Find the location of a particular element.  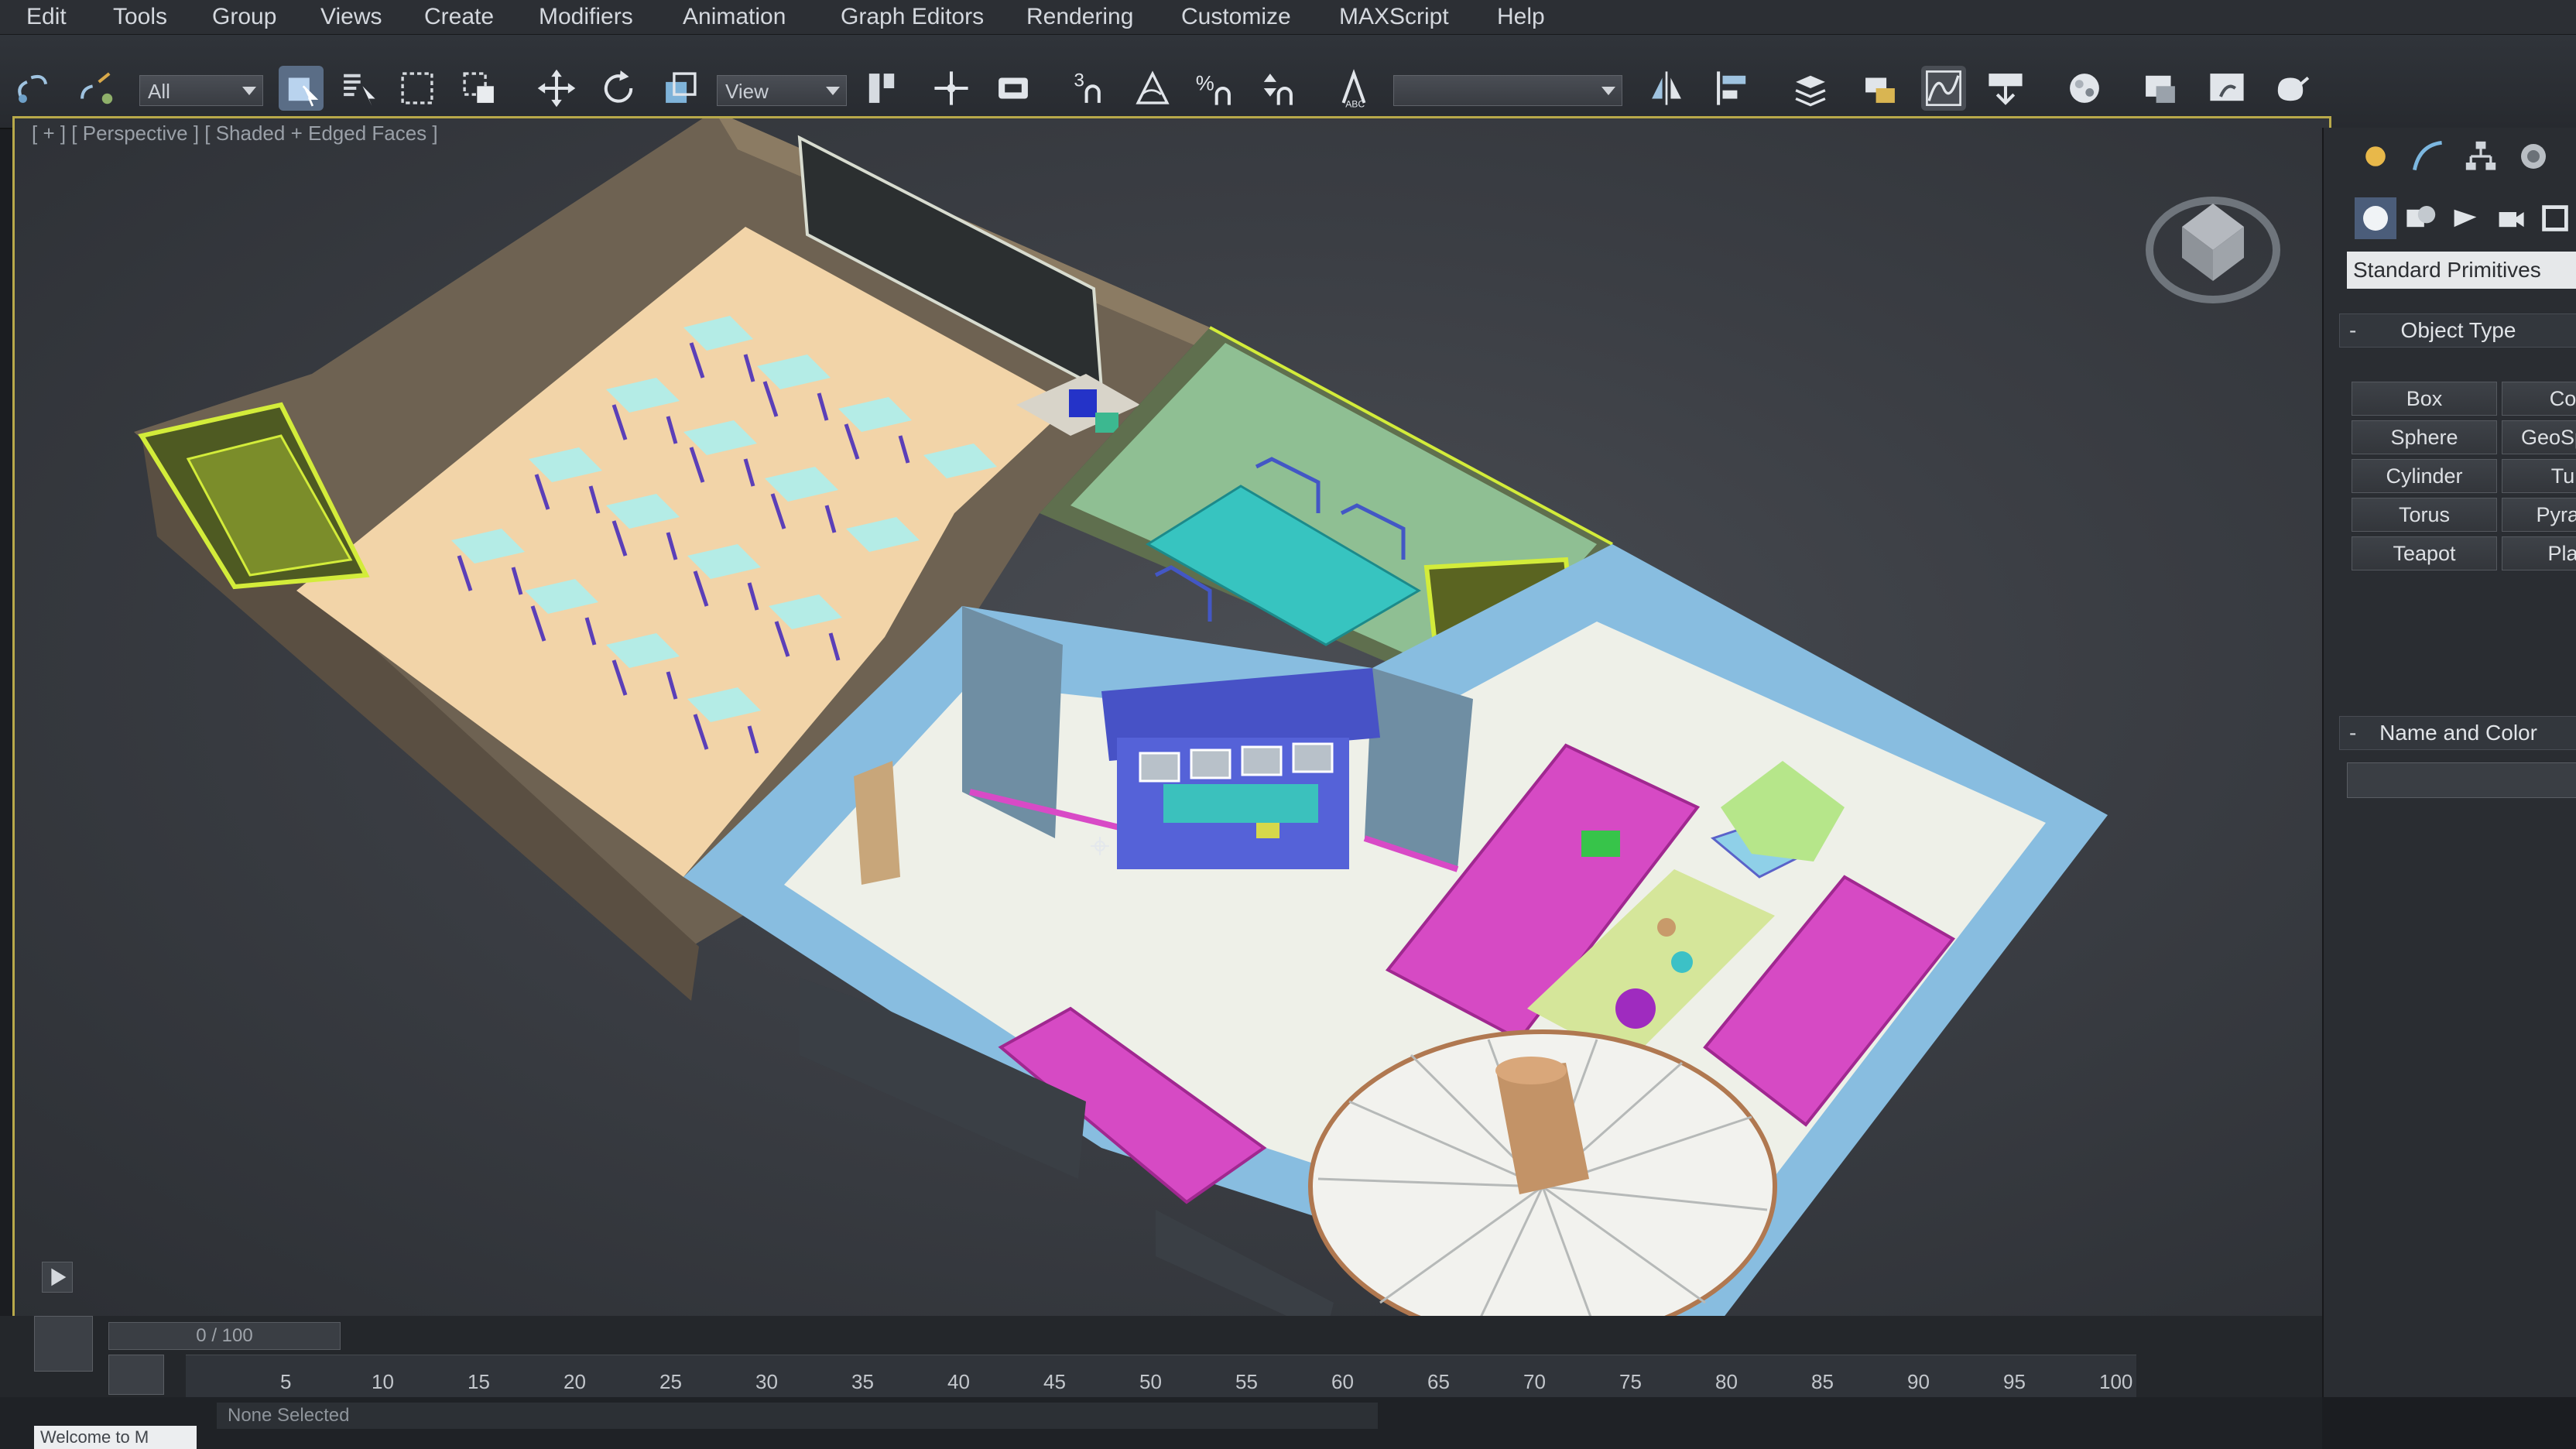

edit-named-selection-icon: ABC is located at coordinates (1353, 88).